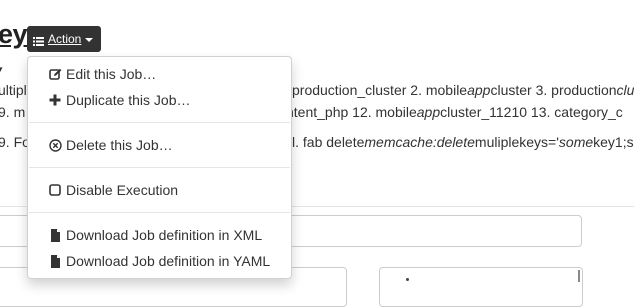 This screenshot has height=307, width=634. What do you see at coordinates (55, 100) in the screenshot?
I see `plus-icon` at bounding box center [55, 100].